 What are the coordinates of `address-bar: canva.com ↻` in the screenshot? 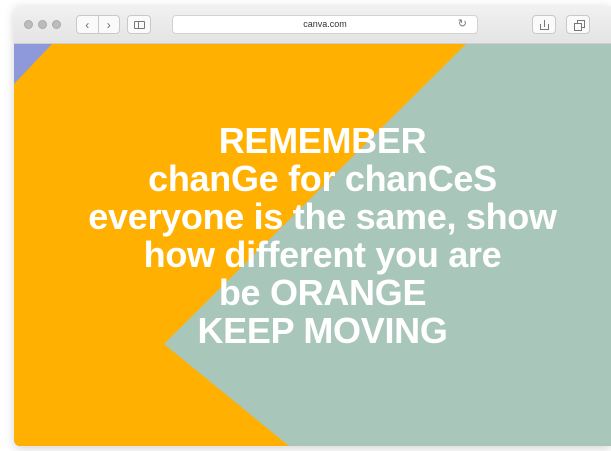 It's located at (325, 24).